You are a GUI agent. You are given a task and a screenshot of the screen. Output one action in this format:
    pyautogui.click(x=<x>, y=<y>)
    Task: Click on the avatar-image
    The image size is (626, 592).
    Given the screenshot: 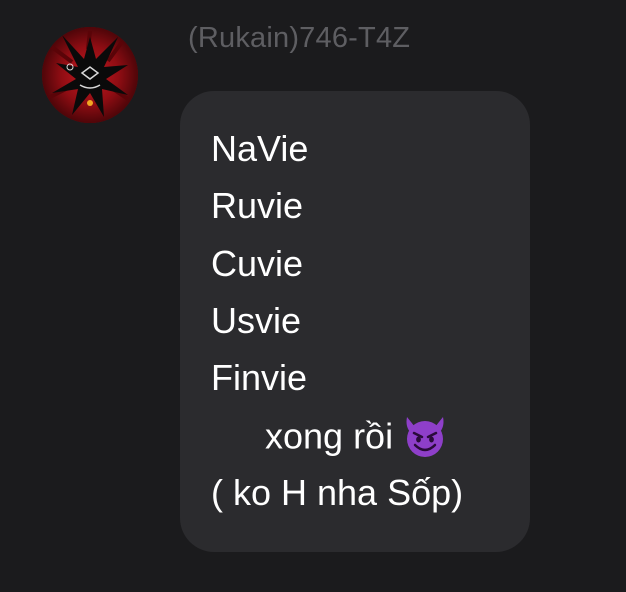 What is the action you would take?
    pyautogui.click(x=90, y=75)
    